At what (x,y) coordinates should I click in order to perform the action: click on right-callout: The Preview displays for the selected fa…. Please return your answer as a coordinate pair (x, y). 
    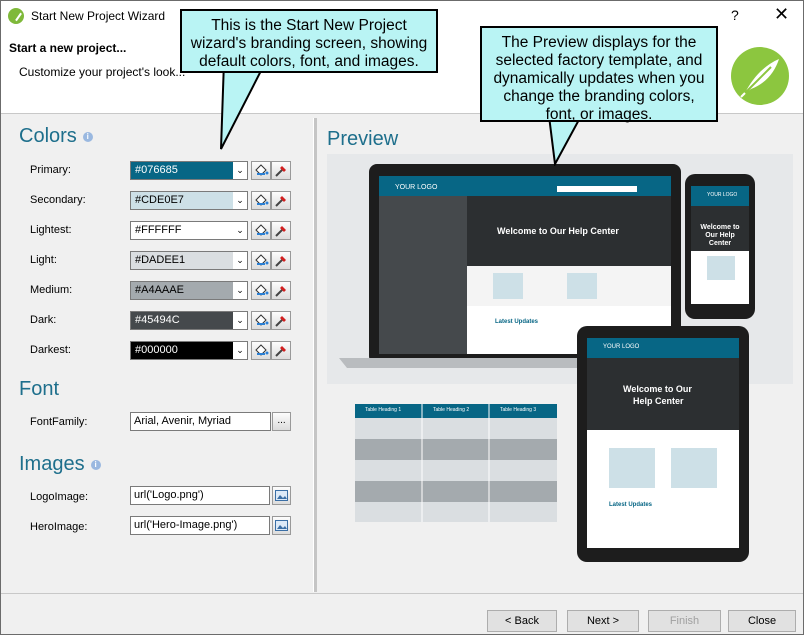
    Looking at the image, I should click on (599, 74).